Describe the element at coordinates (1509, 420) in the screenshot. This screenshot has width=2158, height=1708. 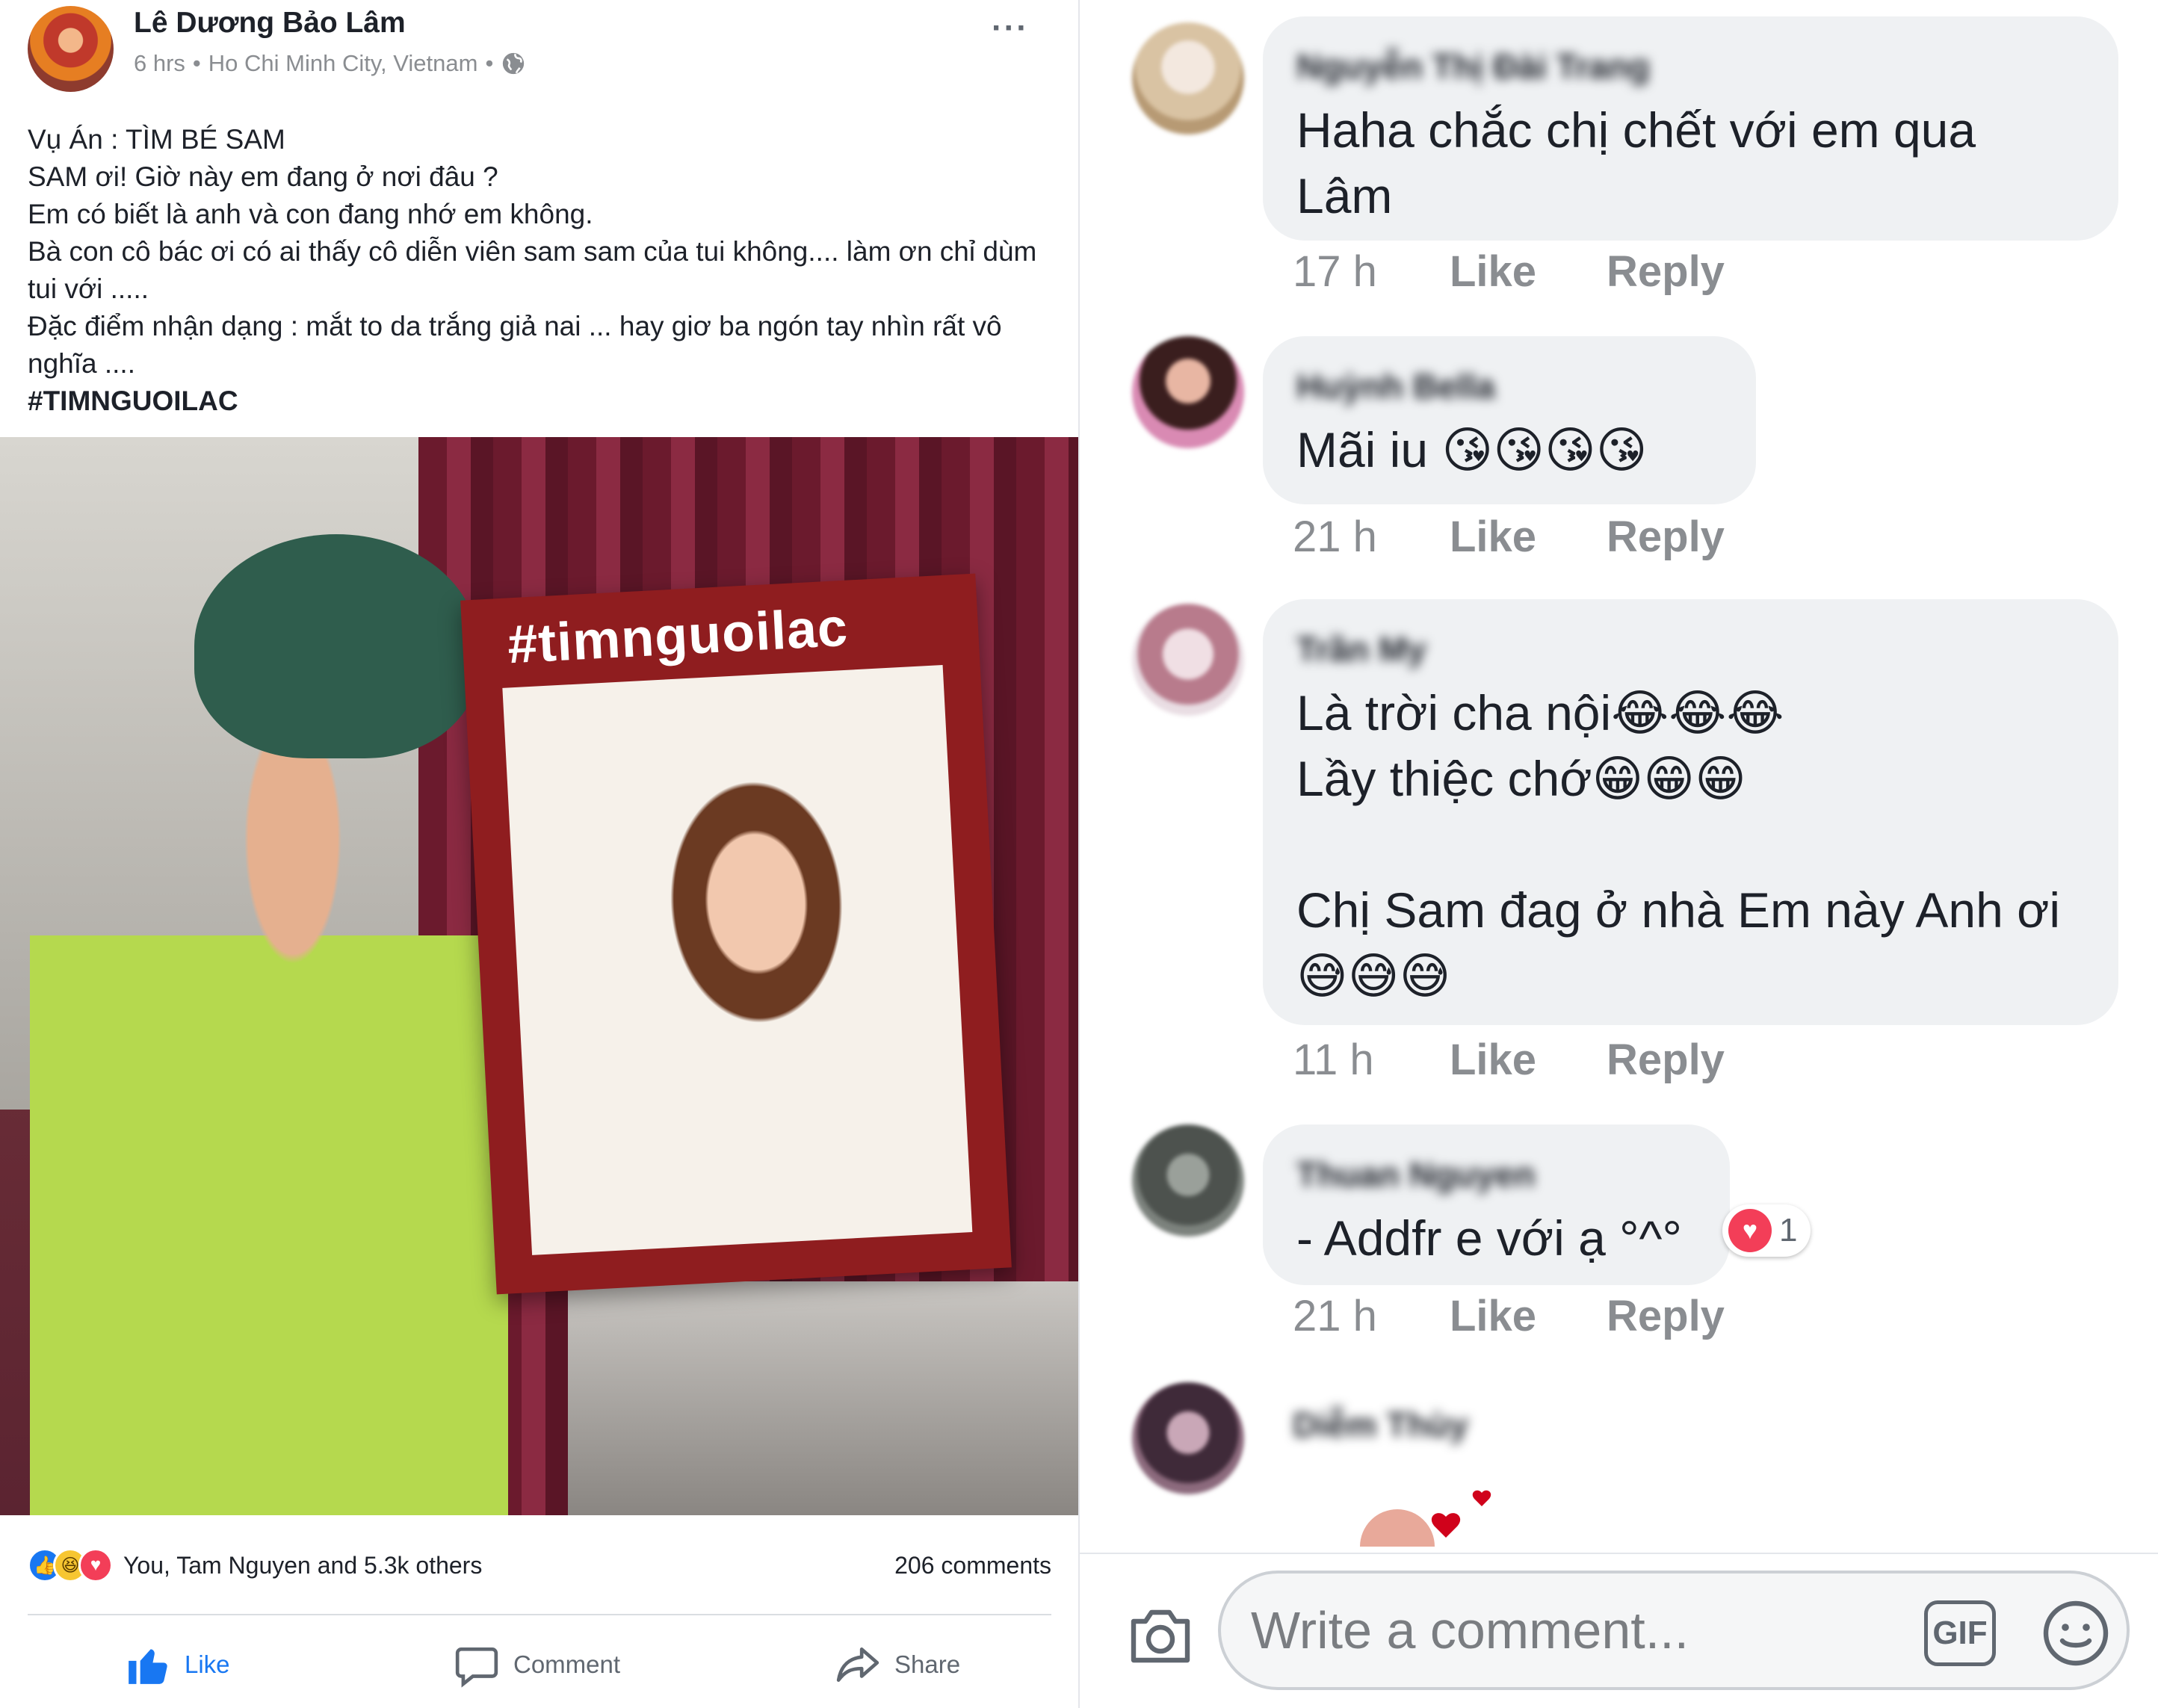
I see `comment-bubble: Huỳnh Bella Mãi iu 😘😘😘😘` at that location.